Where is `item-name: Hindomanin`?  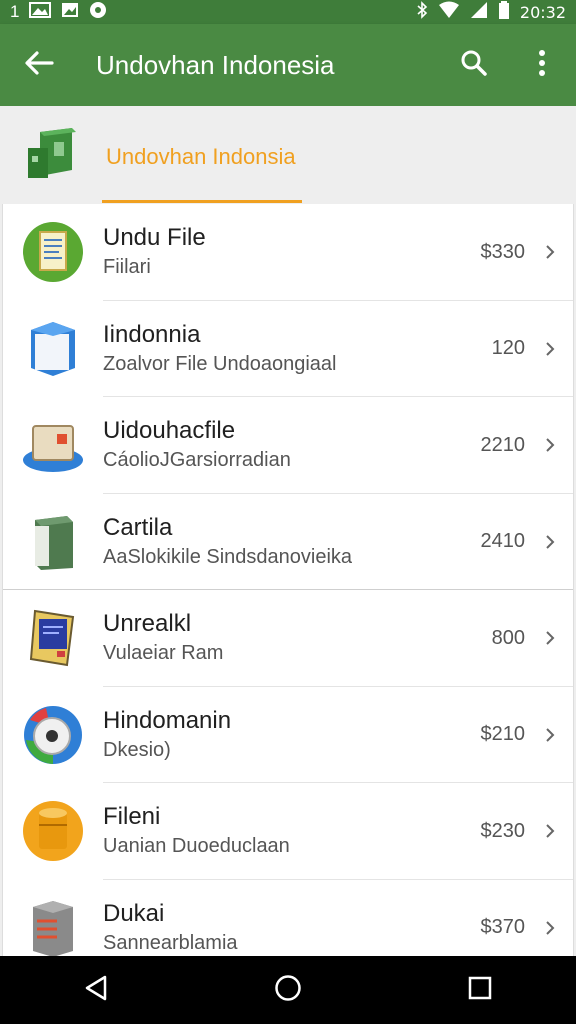 item-name: Hindomanin is located at coordinates (167, 720).